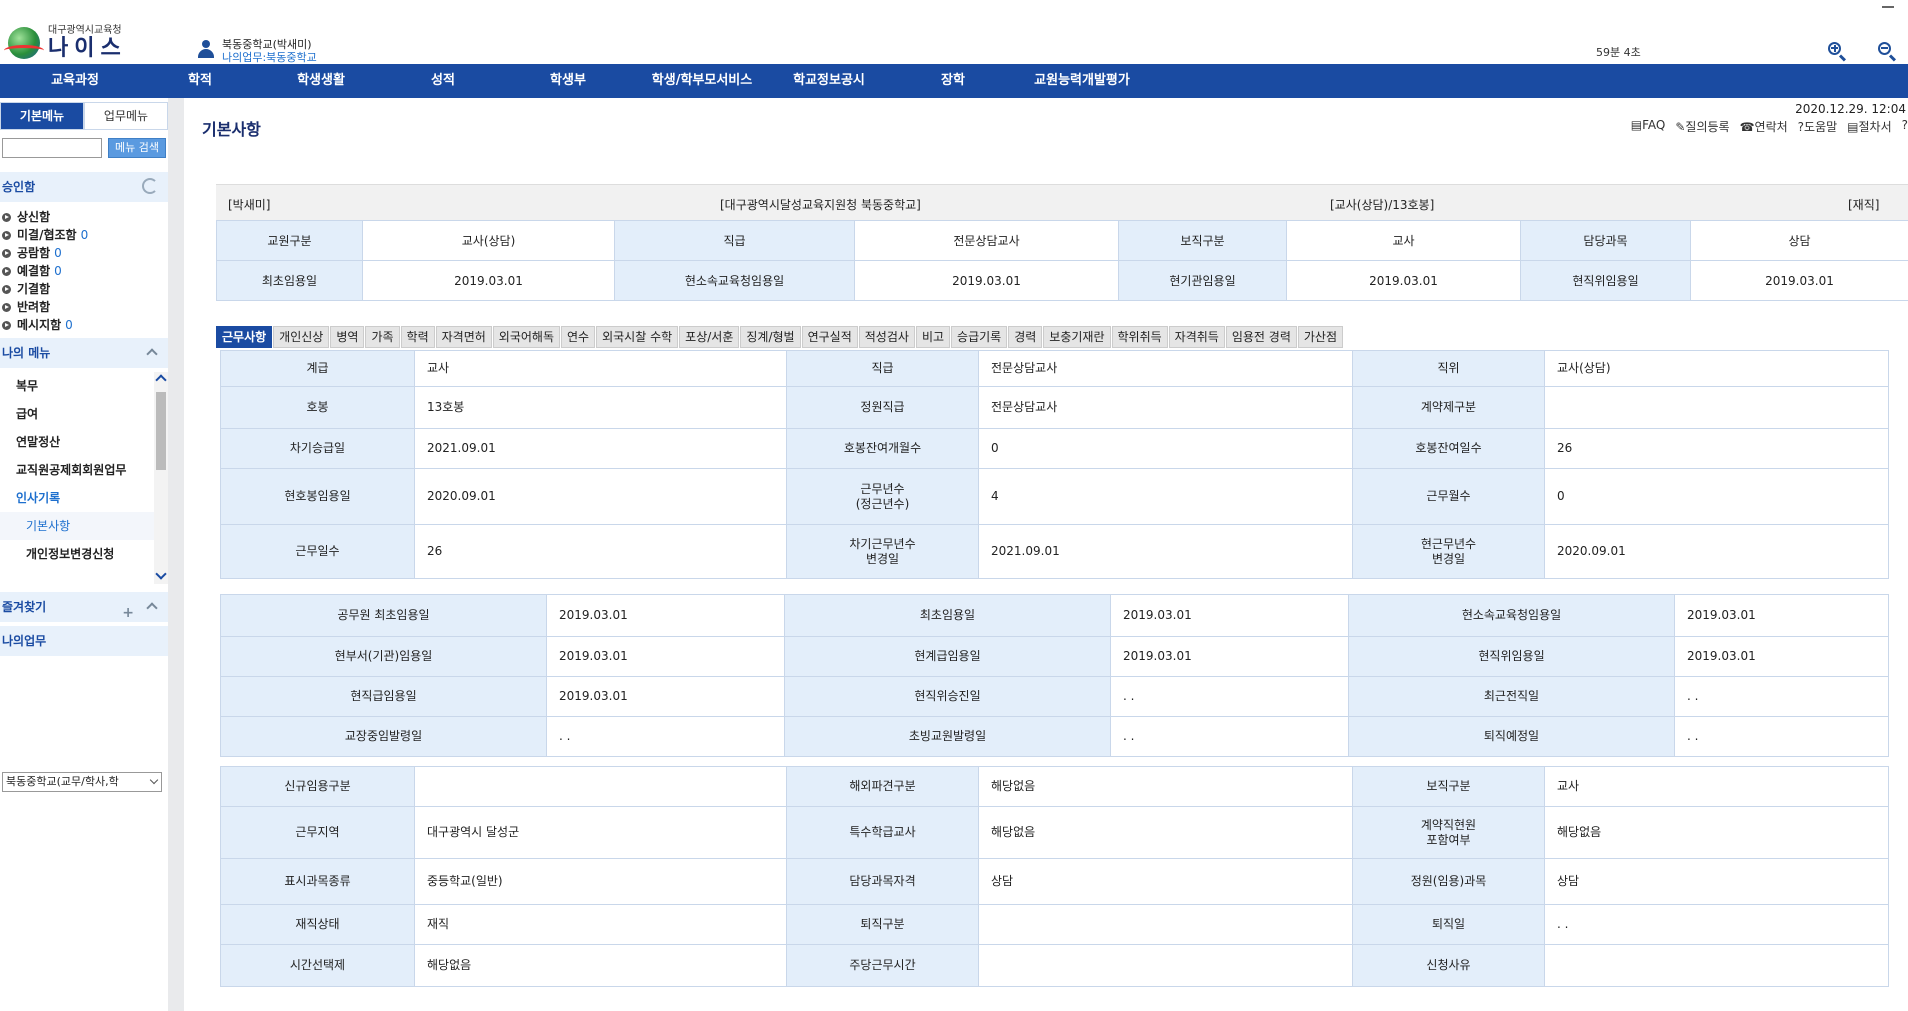 The width and height of the screenshot is (1908, 1011). What do you see at coordinates (578, 337) in the screenshot?
I see `record-tab: 연수` at bounding box center [578, 337].